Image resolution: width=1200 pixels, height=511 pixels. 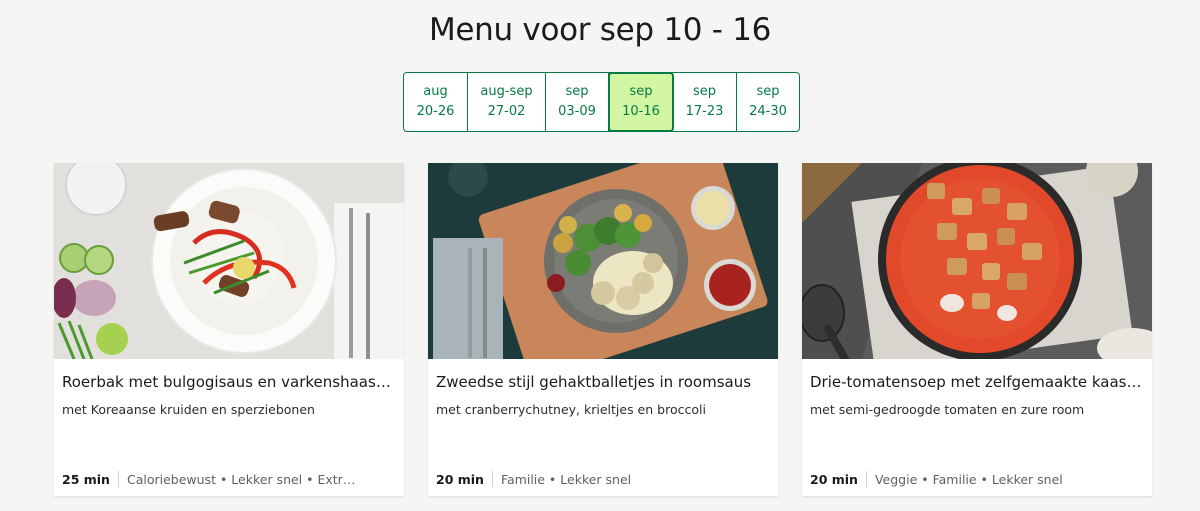 I want to click on week-month: aug-sep, so click(x=506, y=91).